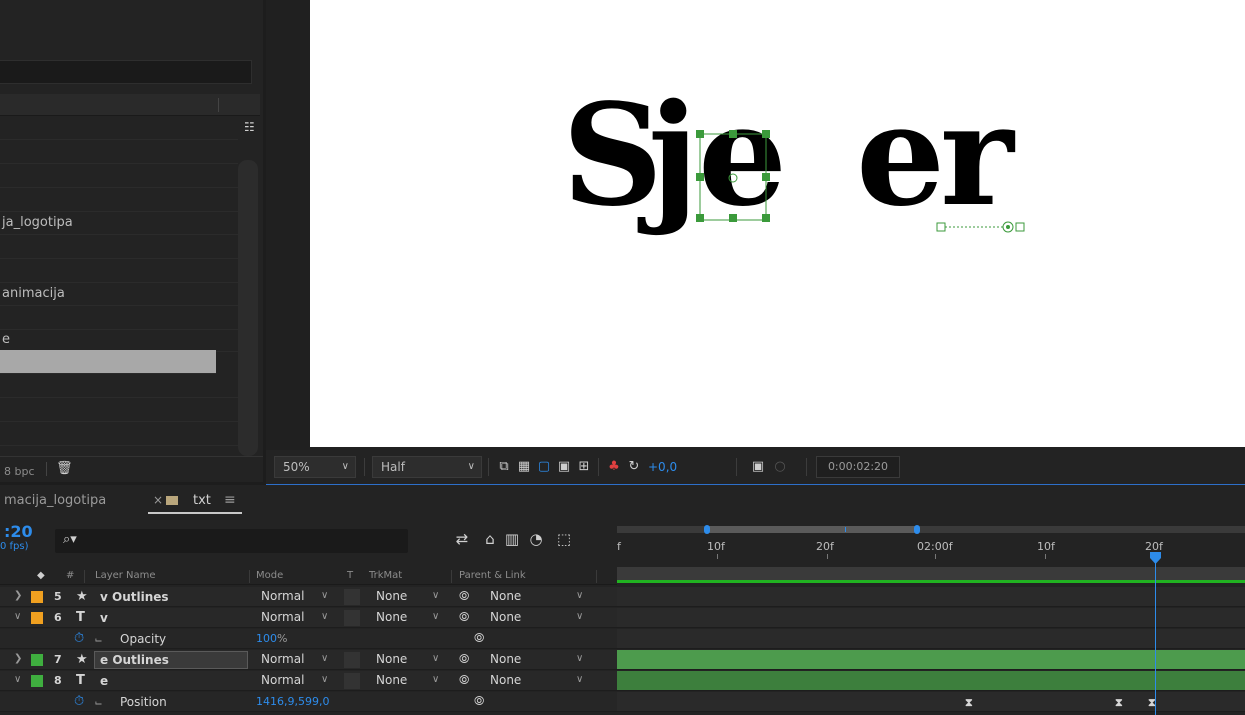  Describe the element at coordinates (505, 596) in the screenshot. I see `parent-dropdown: None` at that location.